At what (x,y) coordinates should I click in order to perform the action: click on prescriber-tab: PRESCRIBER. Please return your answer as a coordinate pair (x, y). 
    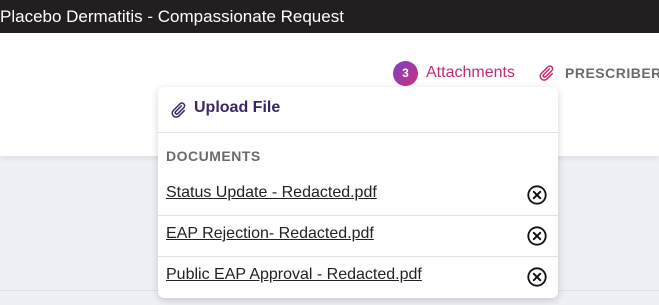
    Looking at the image, I should click on (612, 73).